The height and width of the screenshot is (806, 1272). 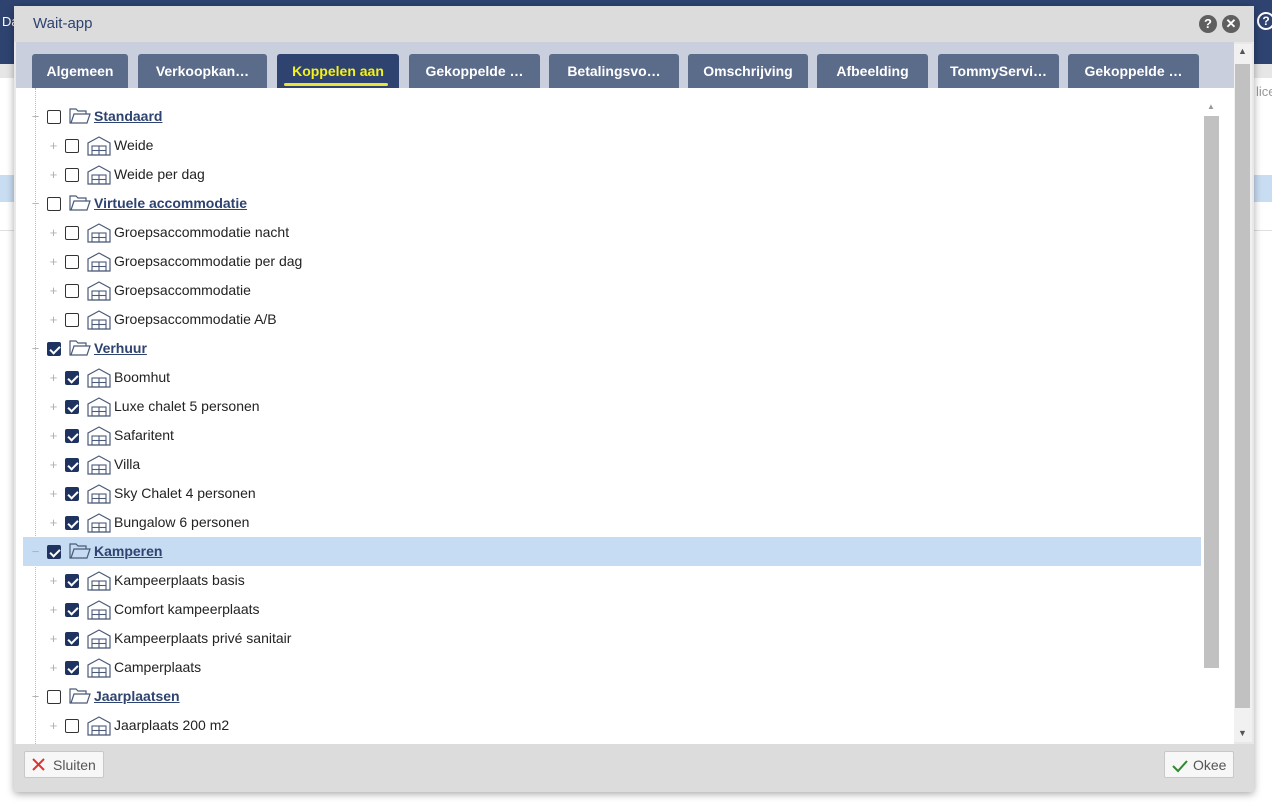 What do you see at coordinates (1231, 24) in the screenshot?
I see `close-icon: ✕` at bounding box center [1231, 24].